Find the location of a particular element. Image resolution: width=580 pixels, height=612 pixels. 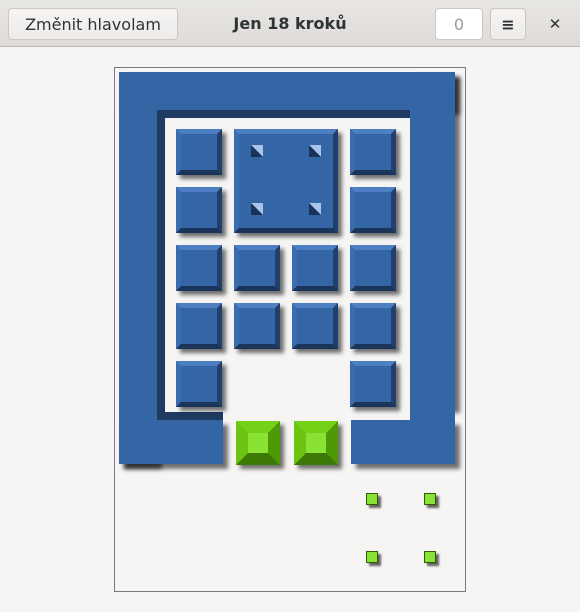

close-icon: ✕ is located at coordinates (555, 24).